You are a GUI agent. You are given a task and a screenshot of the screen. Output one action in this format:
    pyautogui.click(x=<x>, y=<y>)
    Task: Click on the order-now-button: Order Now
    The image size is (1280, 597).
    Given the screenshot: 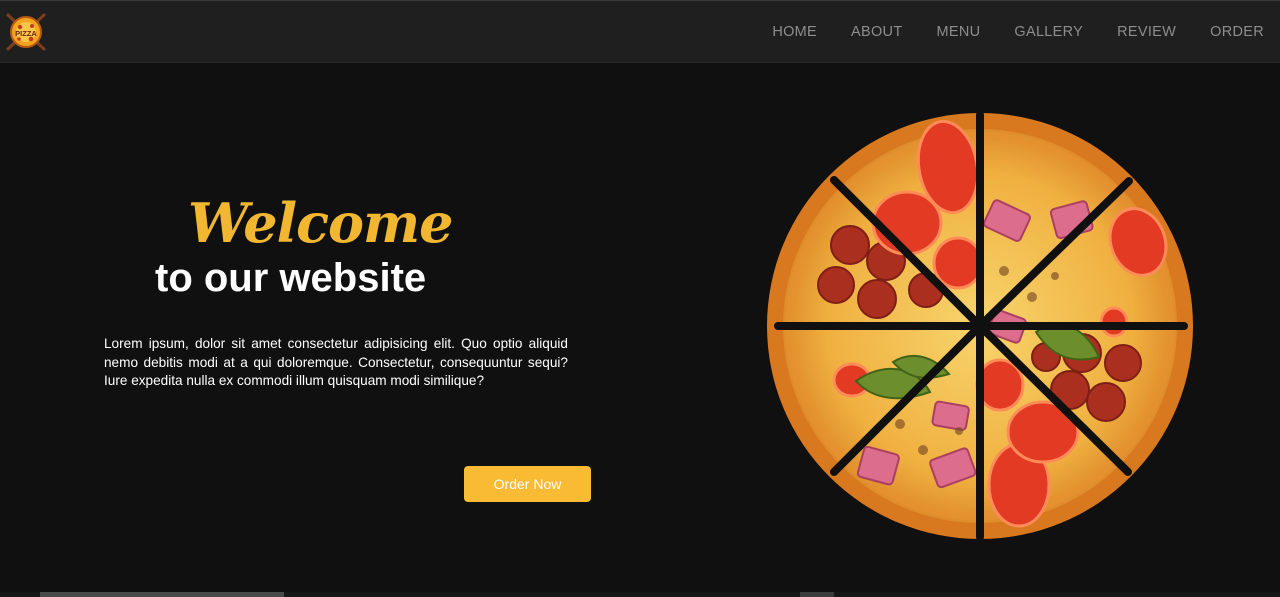 What is the action you would take?
    pyautogui.click(x=527, y=484)
    